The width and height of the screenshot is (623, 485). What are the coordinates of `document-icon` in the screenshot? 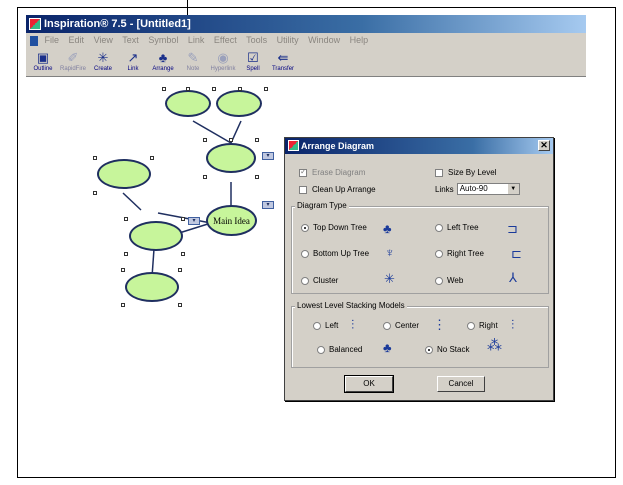 It's located at (34, 40).